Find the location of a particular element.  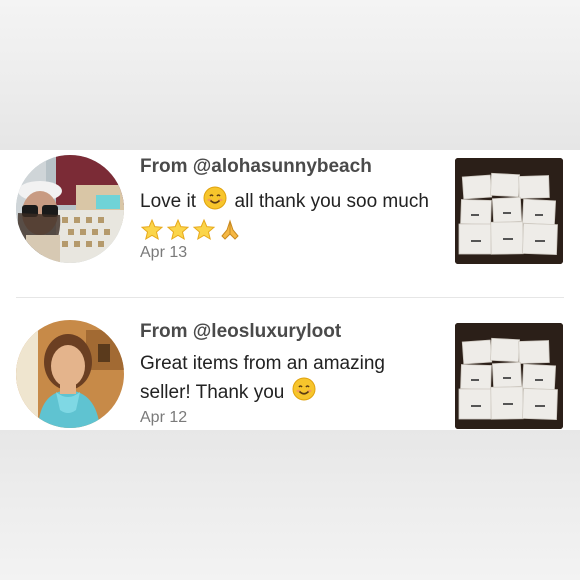

review-date: Apr 13 is located at coordinates (164, 252).